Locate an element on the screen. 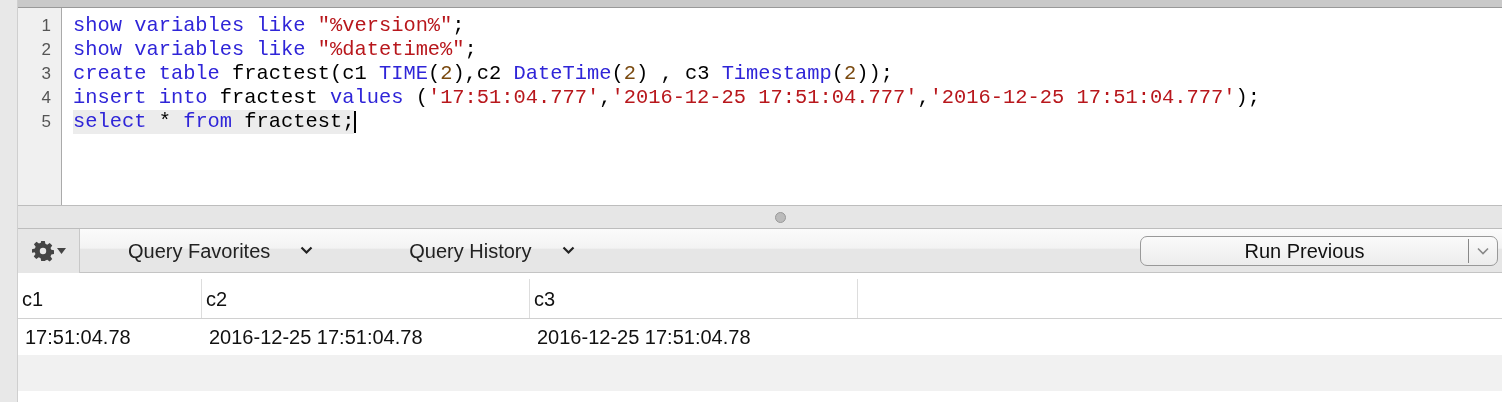 This screenshot has height=402, width=1502. code-line: show variables like "%datetime%"; is located at coordinates (275, 50).